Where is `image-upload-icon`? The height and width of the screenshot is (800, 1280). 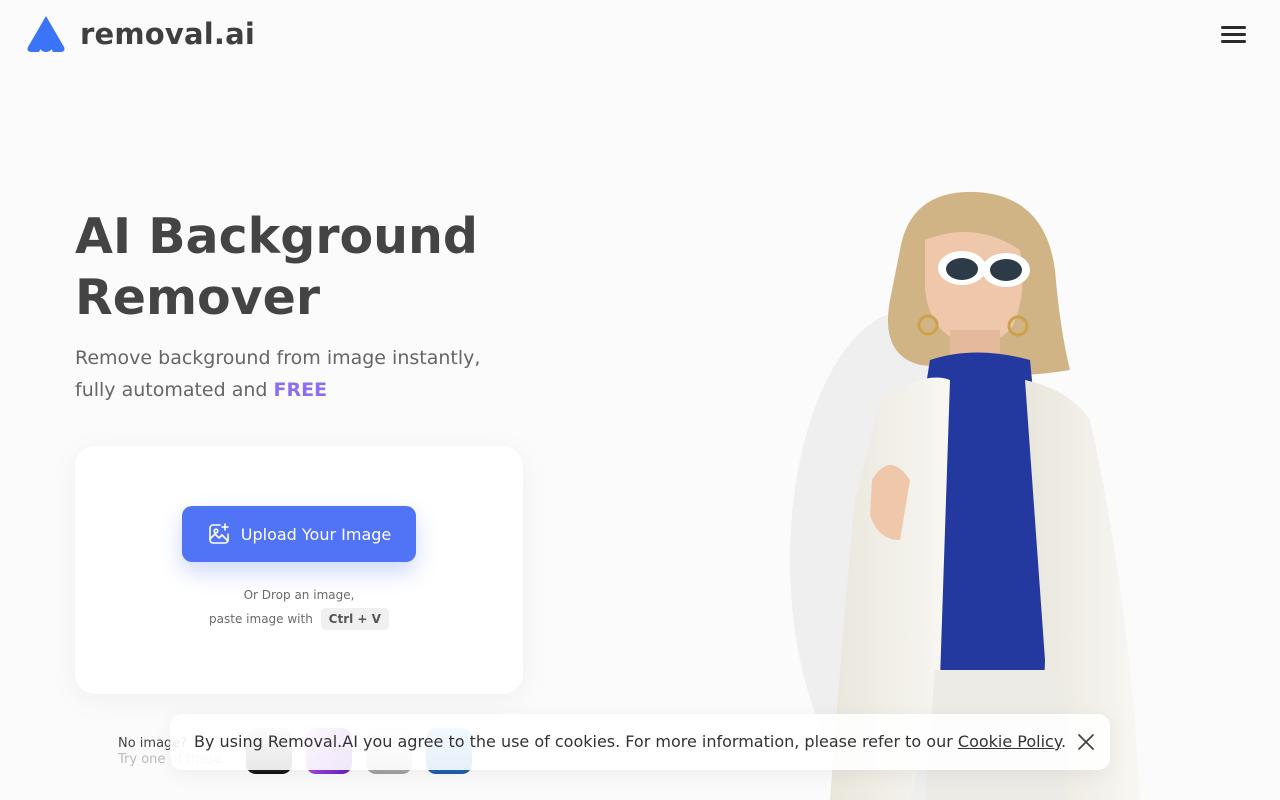
image-upload-icon is located at coordinates (218, 533).